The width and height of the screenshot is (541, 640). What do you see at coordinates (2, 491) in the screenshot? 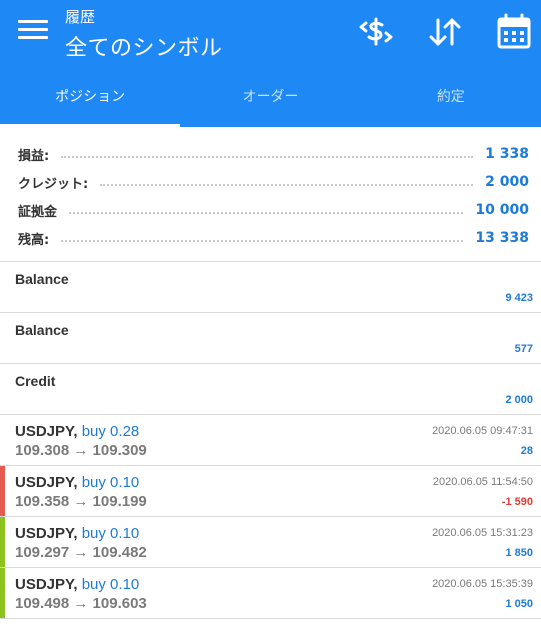
I see `loss-indicator-bar` at bounding box center [2, 491].